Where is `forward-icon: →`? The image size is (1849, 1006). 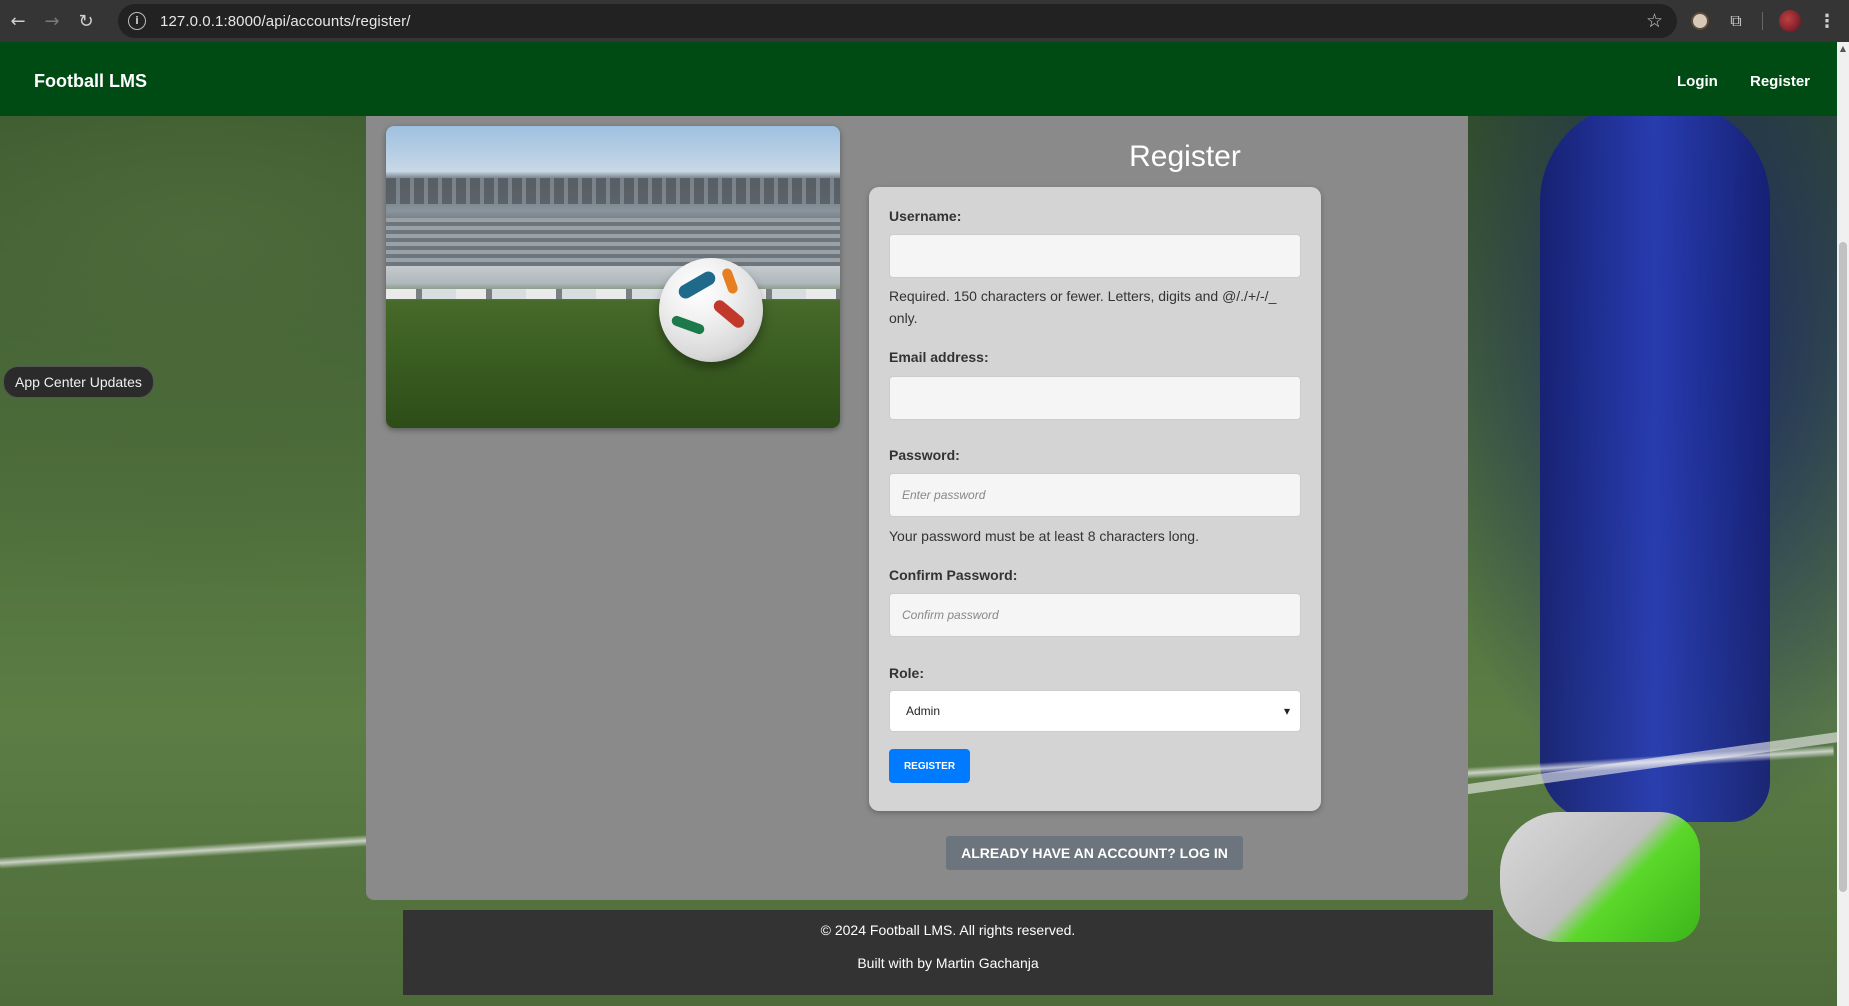 forward-icon: → is located at coordinates (52, 21).